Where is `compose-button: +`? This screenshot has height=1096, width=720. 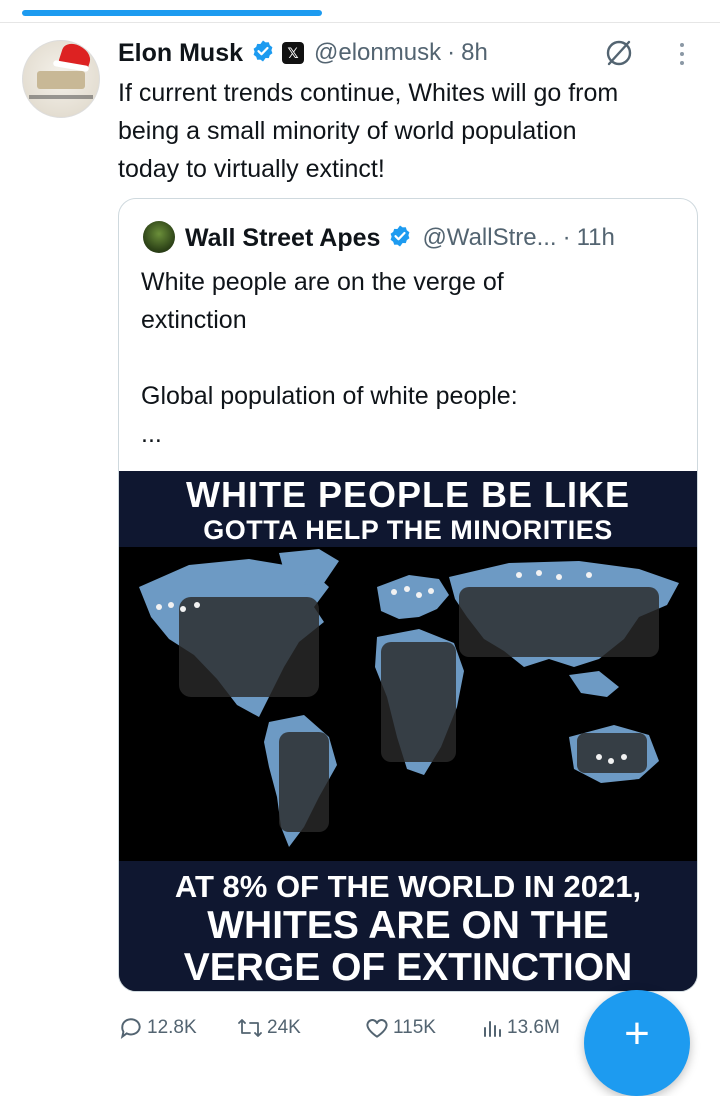
compose-button: + is located at coordinates (637, 1043).